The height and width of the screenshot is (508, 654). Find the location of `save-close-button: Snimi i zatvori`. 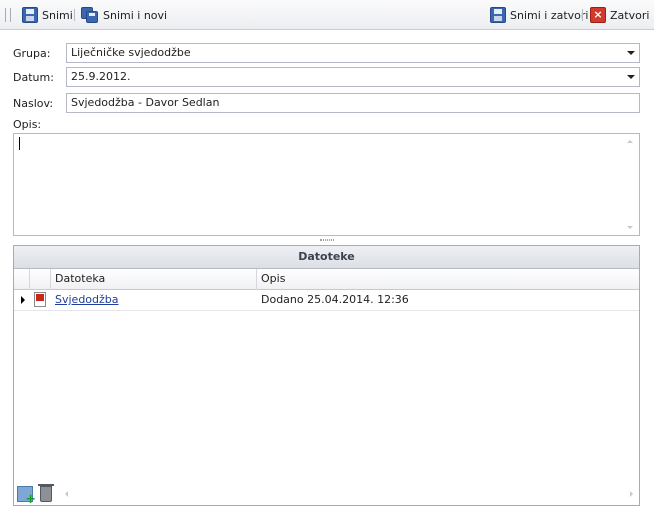

save-close-button: Snimi i zatvori is located at coordinates (539, 15).